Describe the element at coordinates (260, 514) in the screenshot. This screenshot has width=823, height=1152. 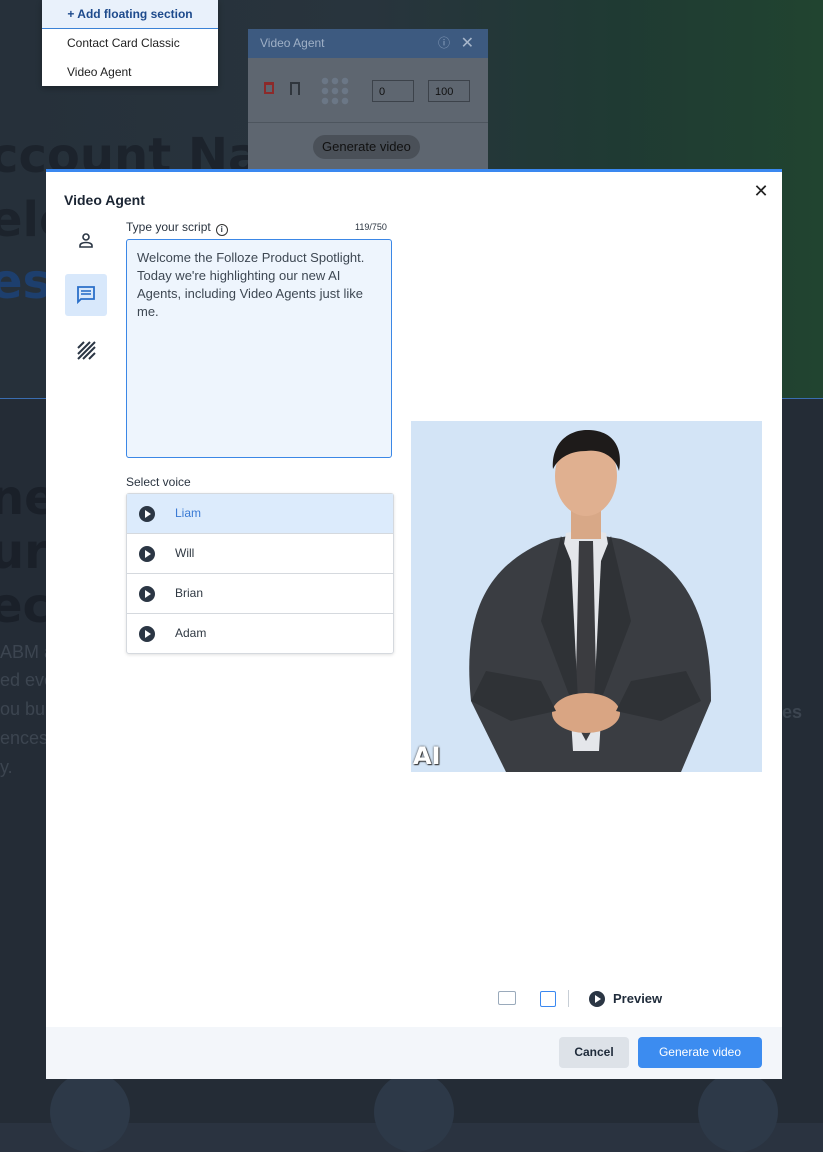
I see `voice-option-liam: Liam` at that location.